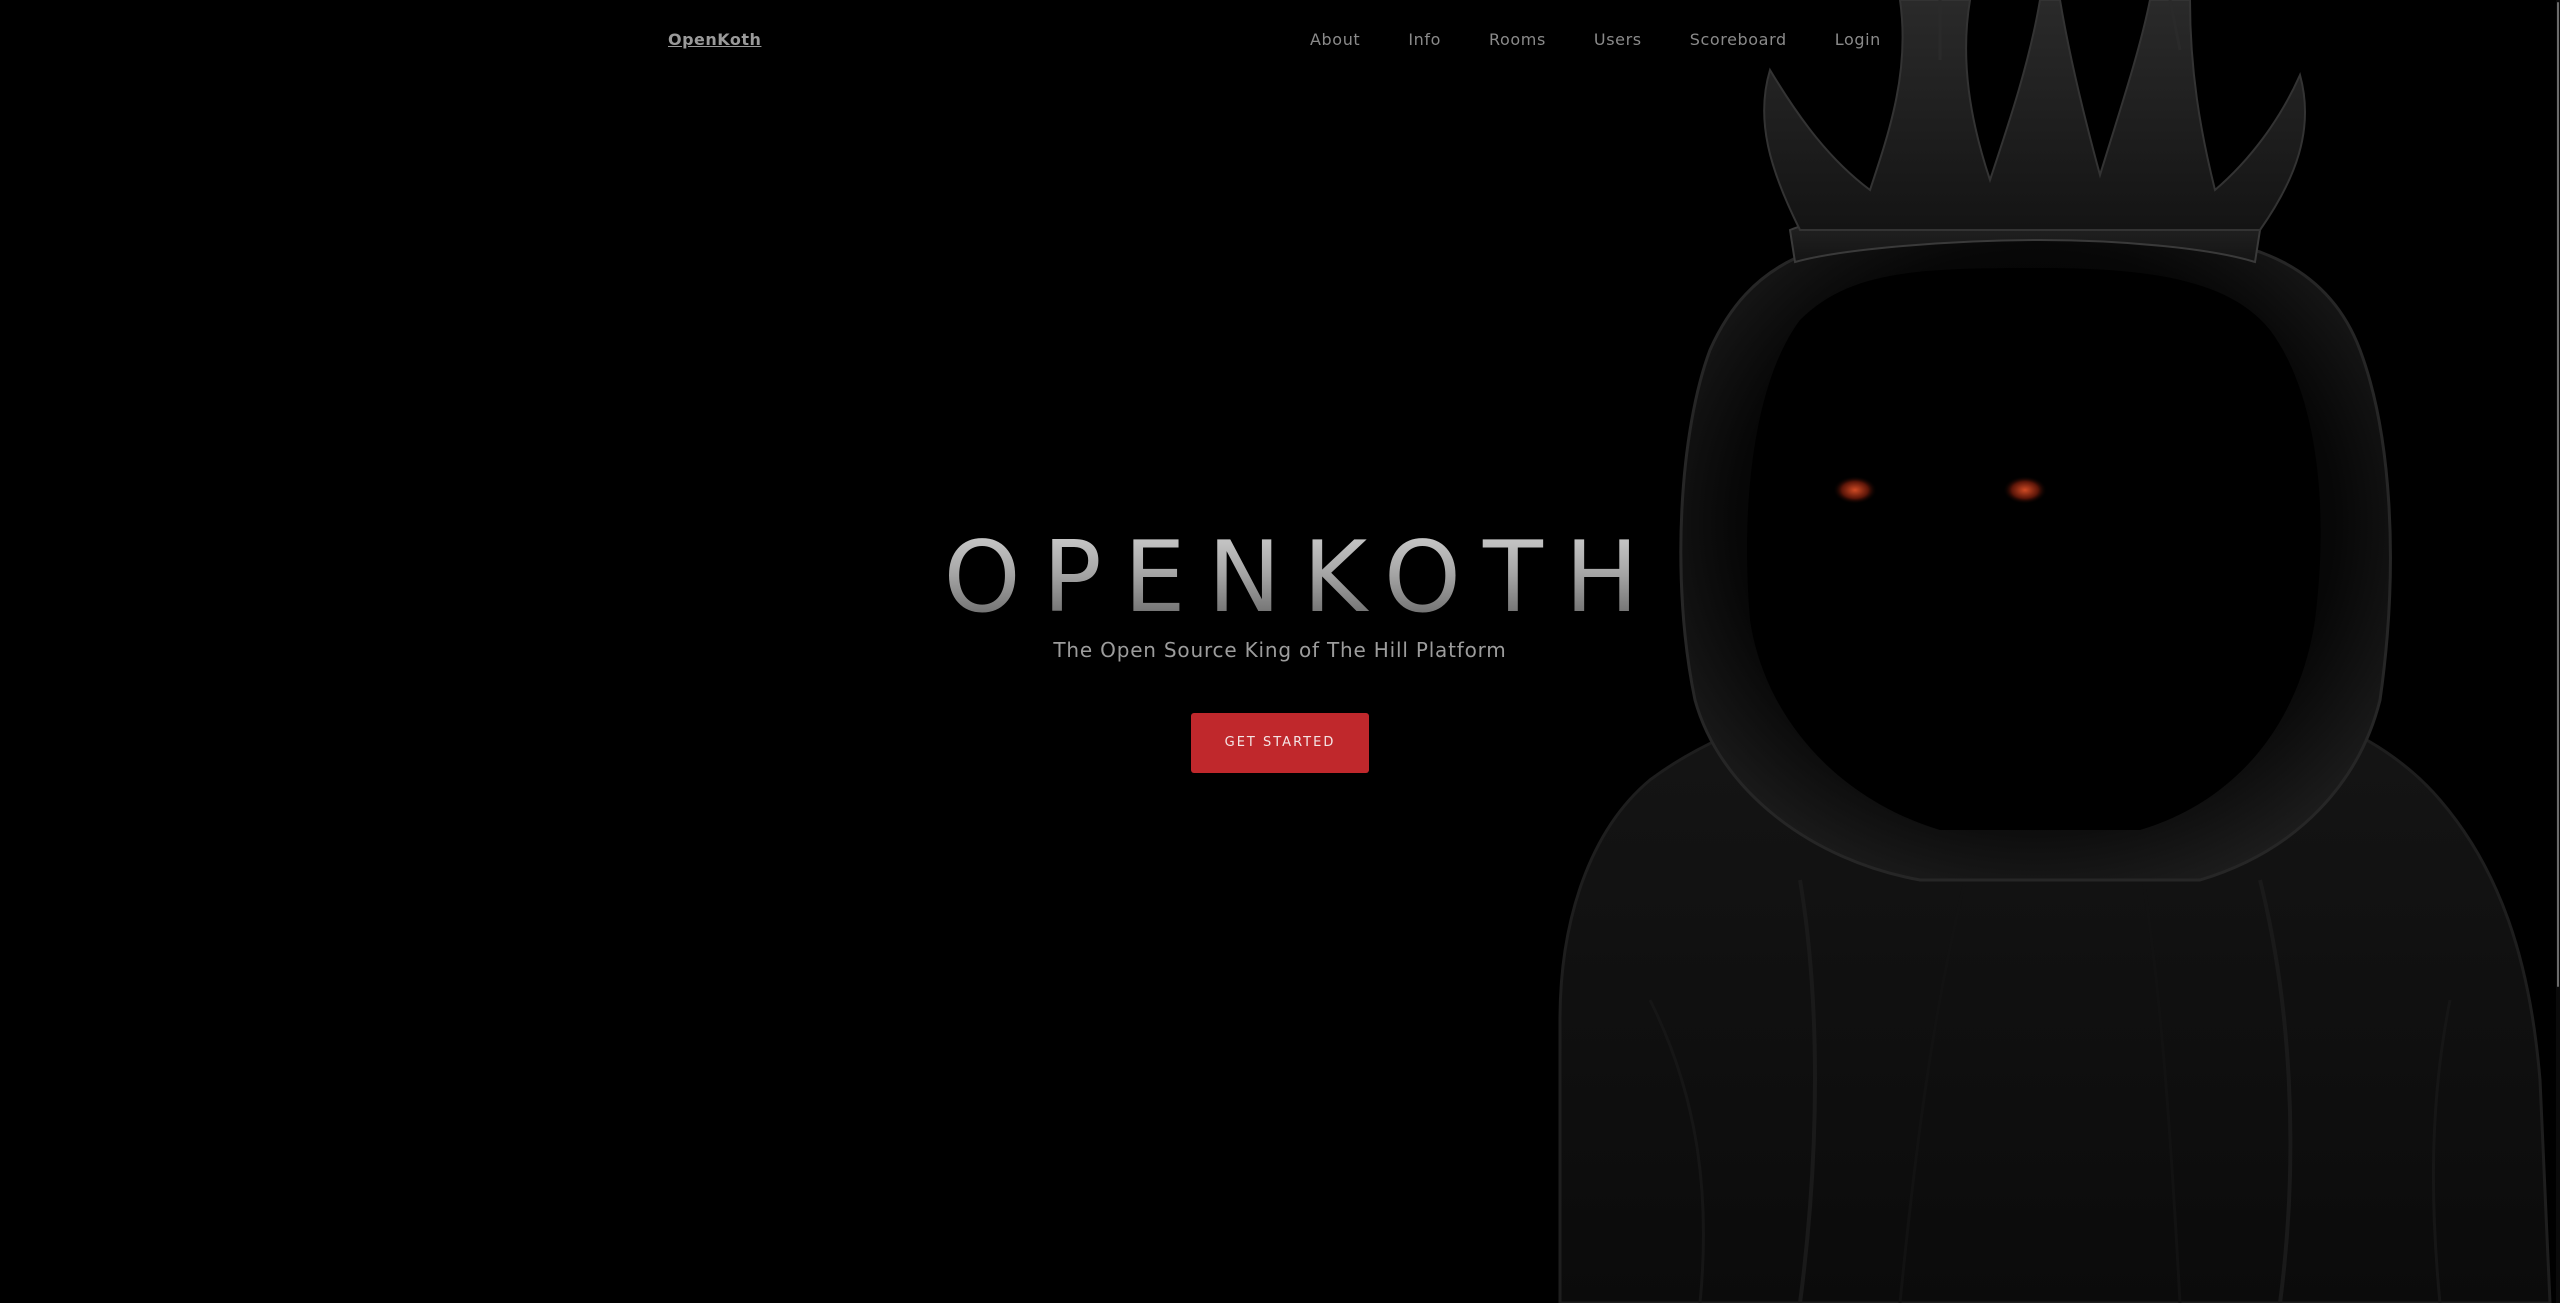 The image size is (2560, 1303). Describe the element at coordinates (2558, 494) in the screenshot. I see `scrollbar-thumb` at that location.